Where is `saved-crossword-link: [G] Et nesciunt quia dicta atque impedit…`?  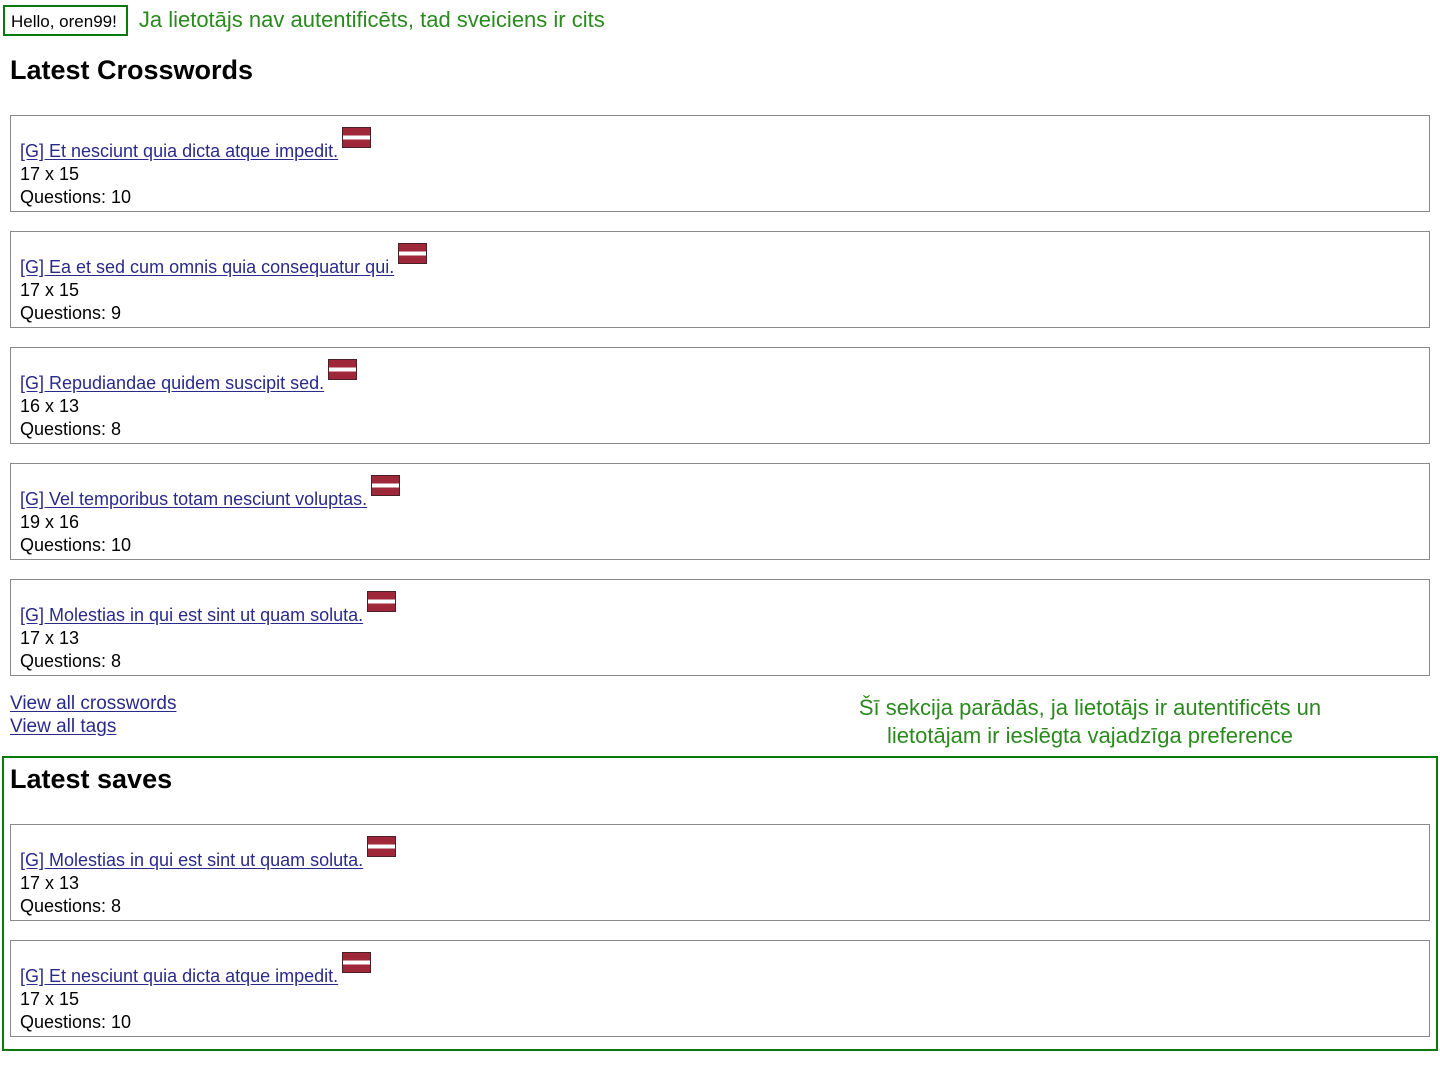
saved-crossword-link: [G] Et nesciunt quia dicta atque impedit… is located at coordinates (179, 976).